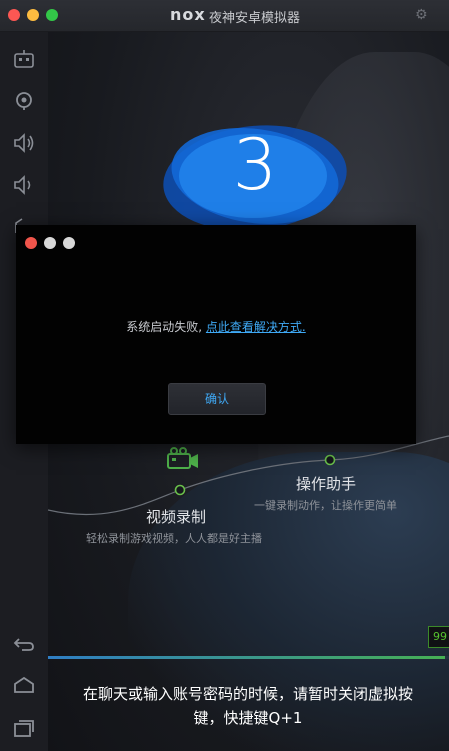  I want to click on dialog-message-text: 系统启动失败,, so click(164, 327).